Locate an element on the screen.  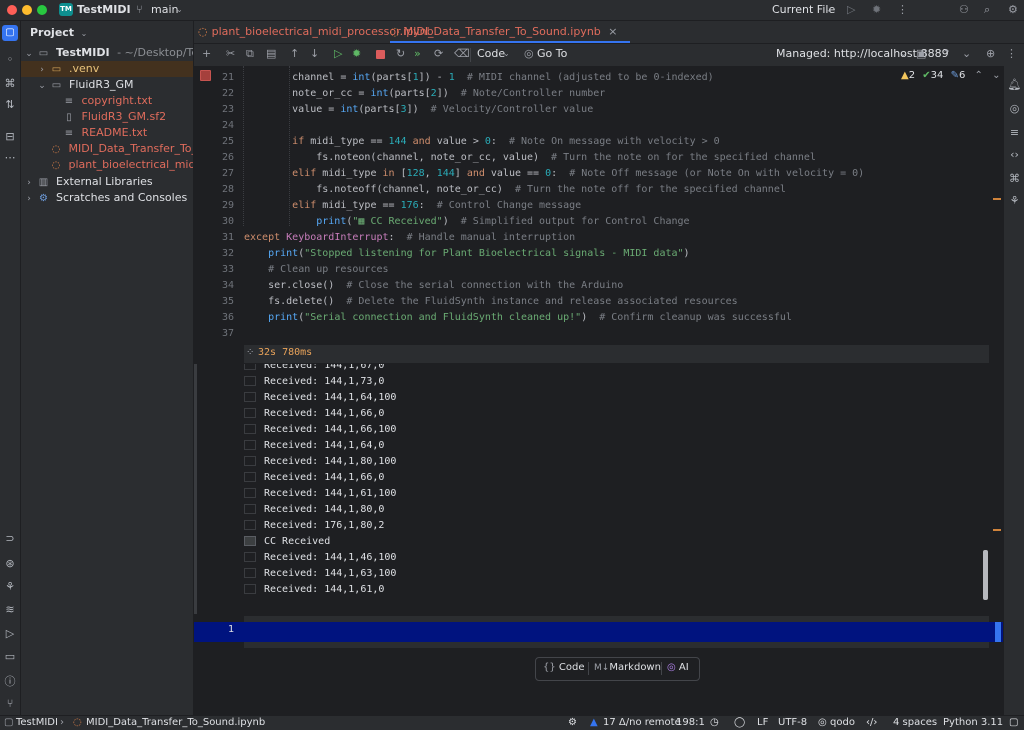
run-cell-icon: ▷ is located at coordinates (338, 53).